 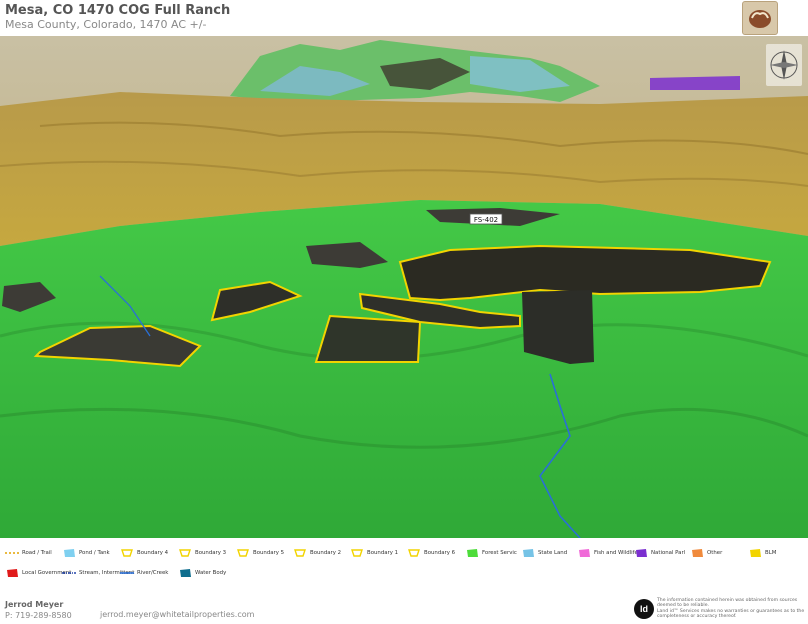 I want to click on legend-label: River/Creek, so click(x=153, y=573).